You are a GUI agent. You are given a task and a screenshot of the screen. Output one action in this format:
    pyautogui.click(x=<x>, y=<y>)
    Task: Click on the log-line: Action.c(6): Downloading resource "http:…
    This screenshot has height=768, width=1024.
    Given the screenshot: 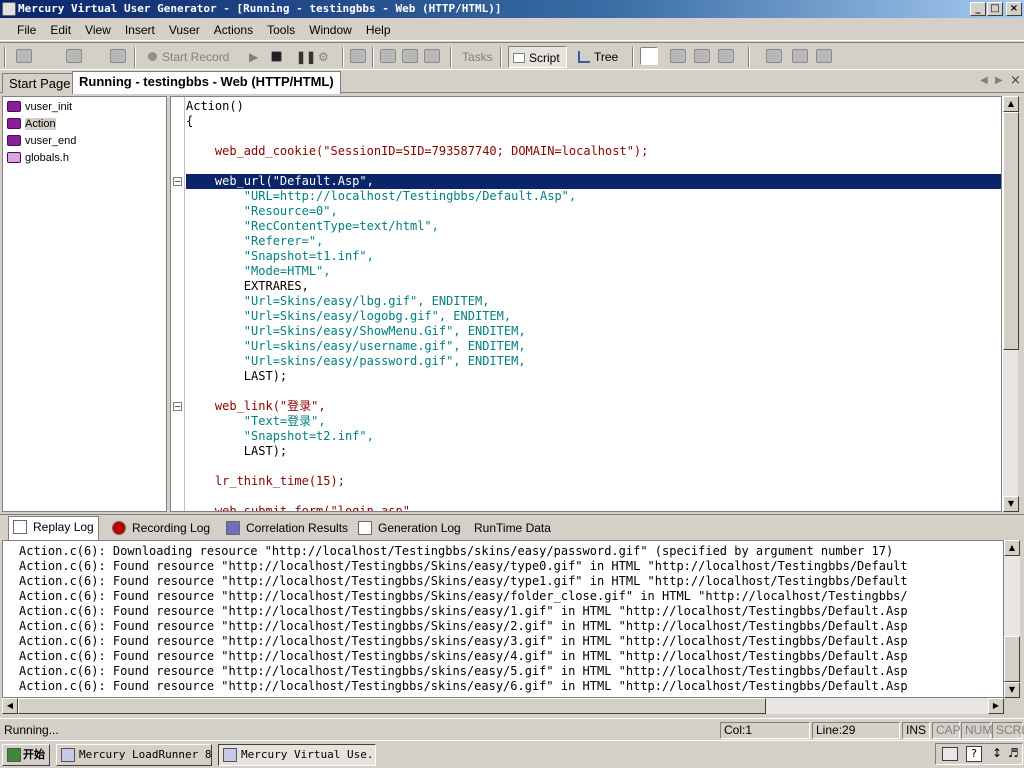 What is the action you would take?
    pyautogui.click(x=456, y=551)
    